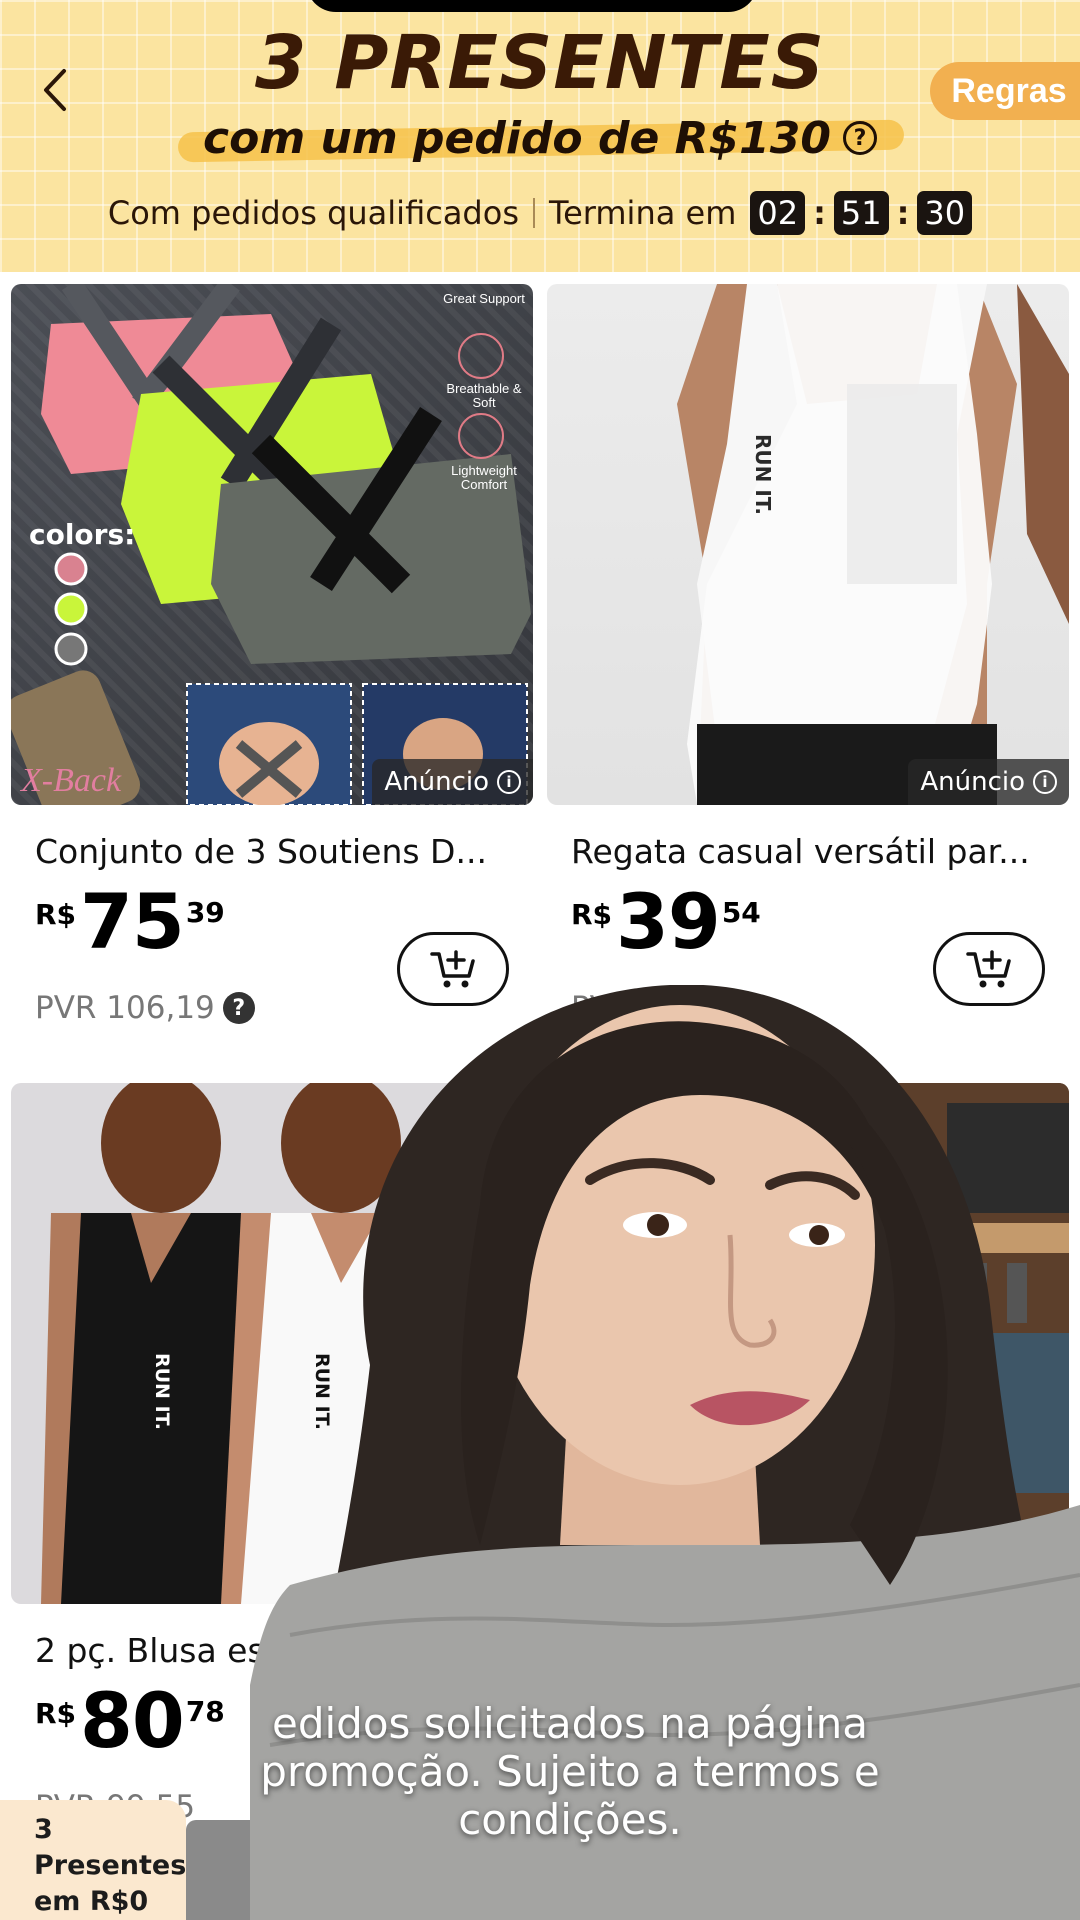 This screenshot has width=1080, height=1920. What do you see at coordinates (1005, 91) in the screenshot?
I see `rules-button: Regras` at bounding box center [1005, 91].